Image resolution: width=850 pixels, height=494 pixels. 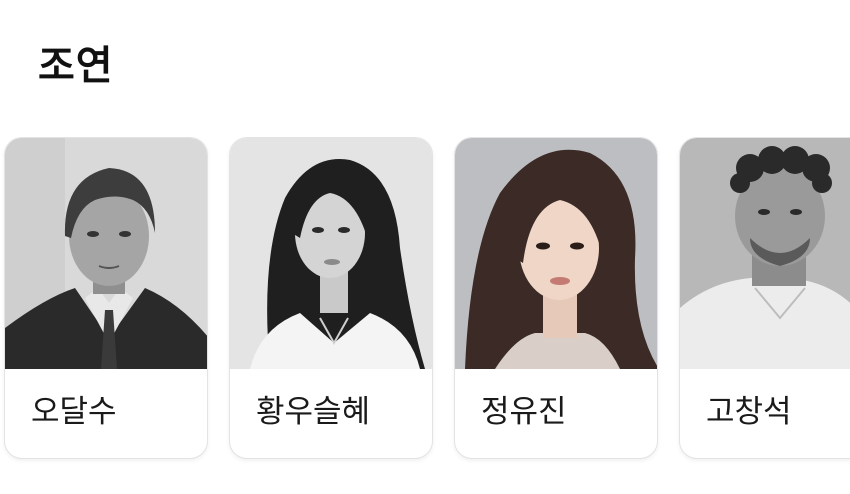 What do you see at coordinates (749, 412) in the screenshot?
I see `actor-name: 고창석` at bounding box center [749, 412].